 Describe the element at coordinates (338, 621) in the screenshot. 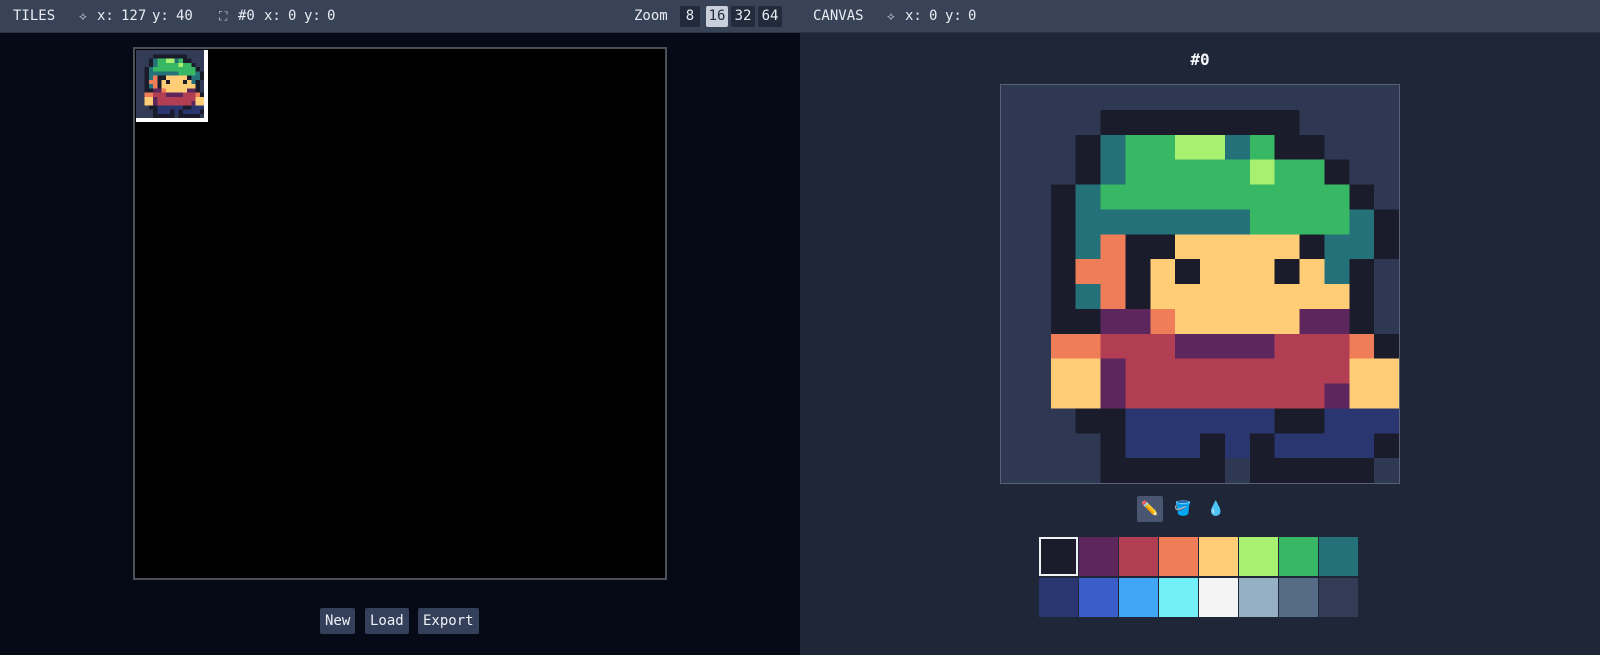

I see `new-button: New` at that location.